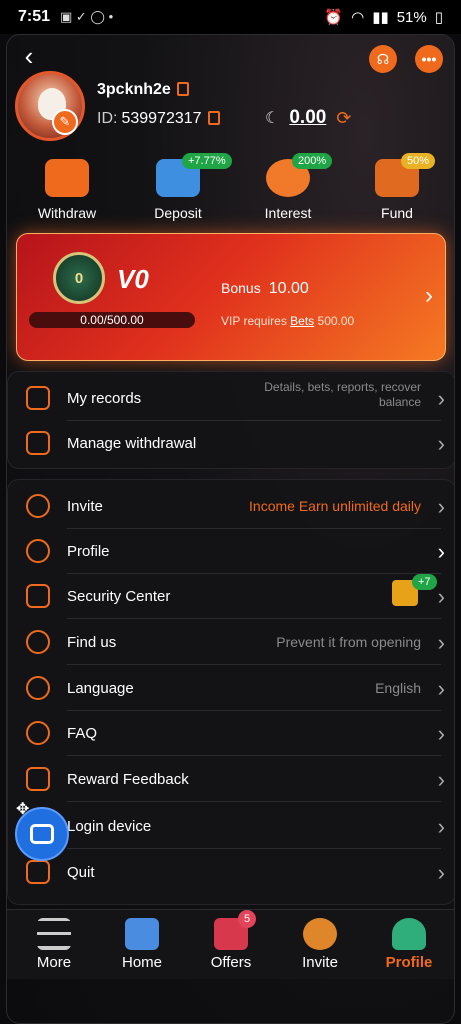 This screenshot has width=461, height=1024. What do you see at coordinates (134, 89) in the screenshot?
I see `username-text: 3pcknh2e` at bounding box center [134, 89].